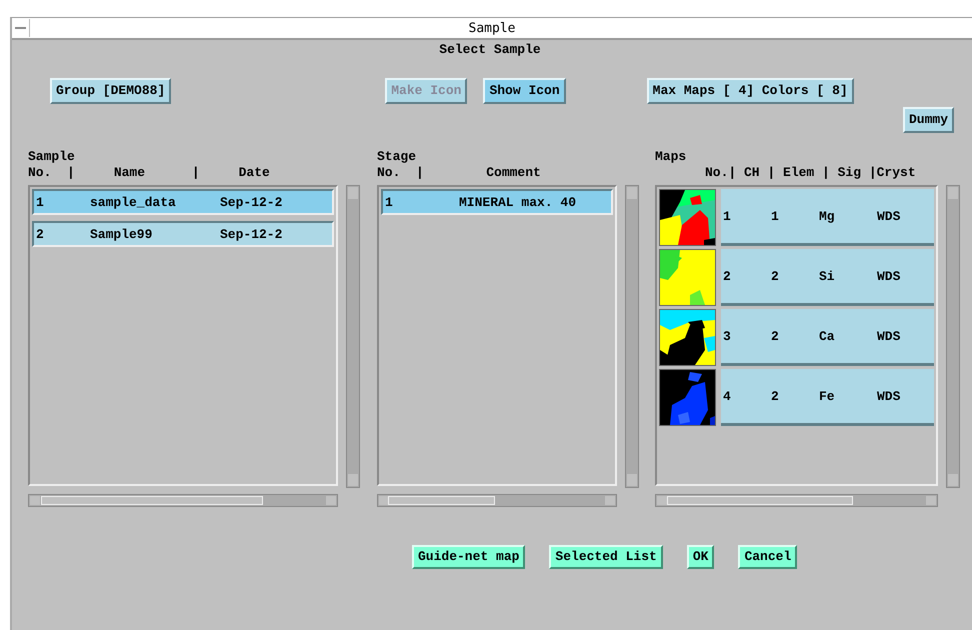 The width and height of the screenshot is (972, 630). I want to click on dialog-button: Selected List, so click(606, 557).